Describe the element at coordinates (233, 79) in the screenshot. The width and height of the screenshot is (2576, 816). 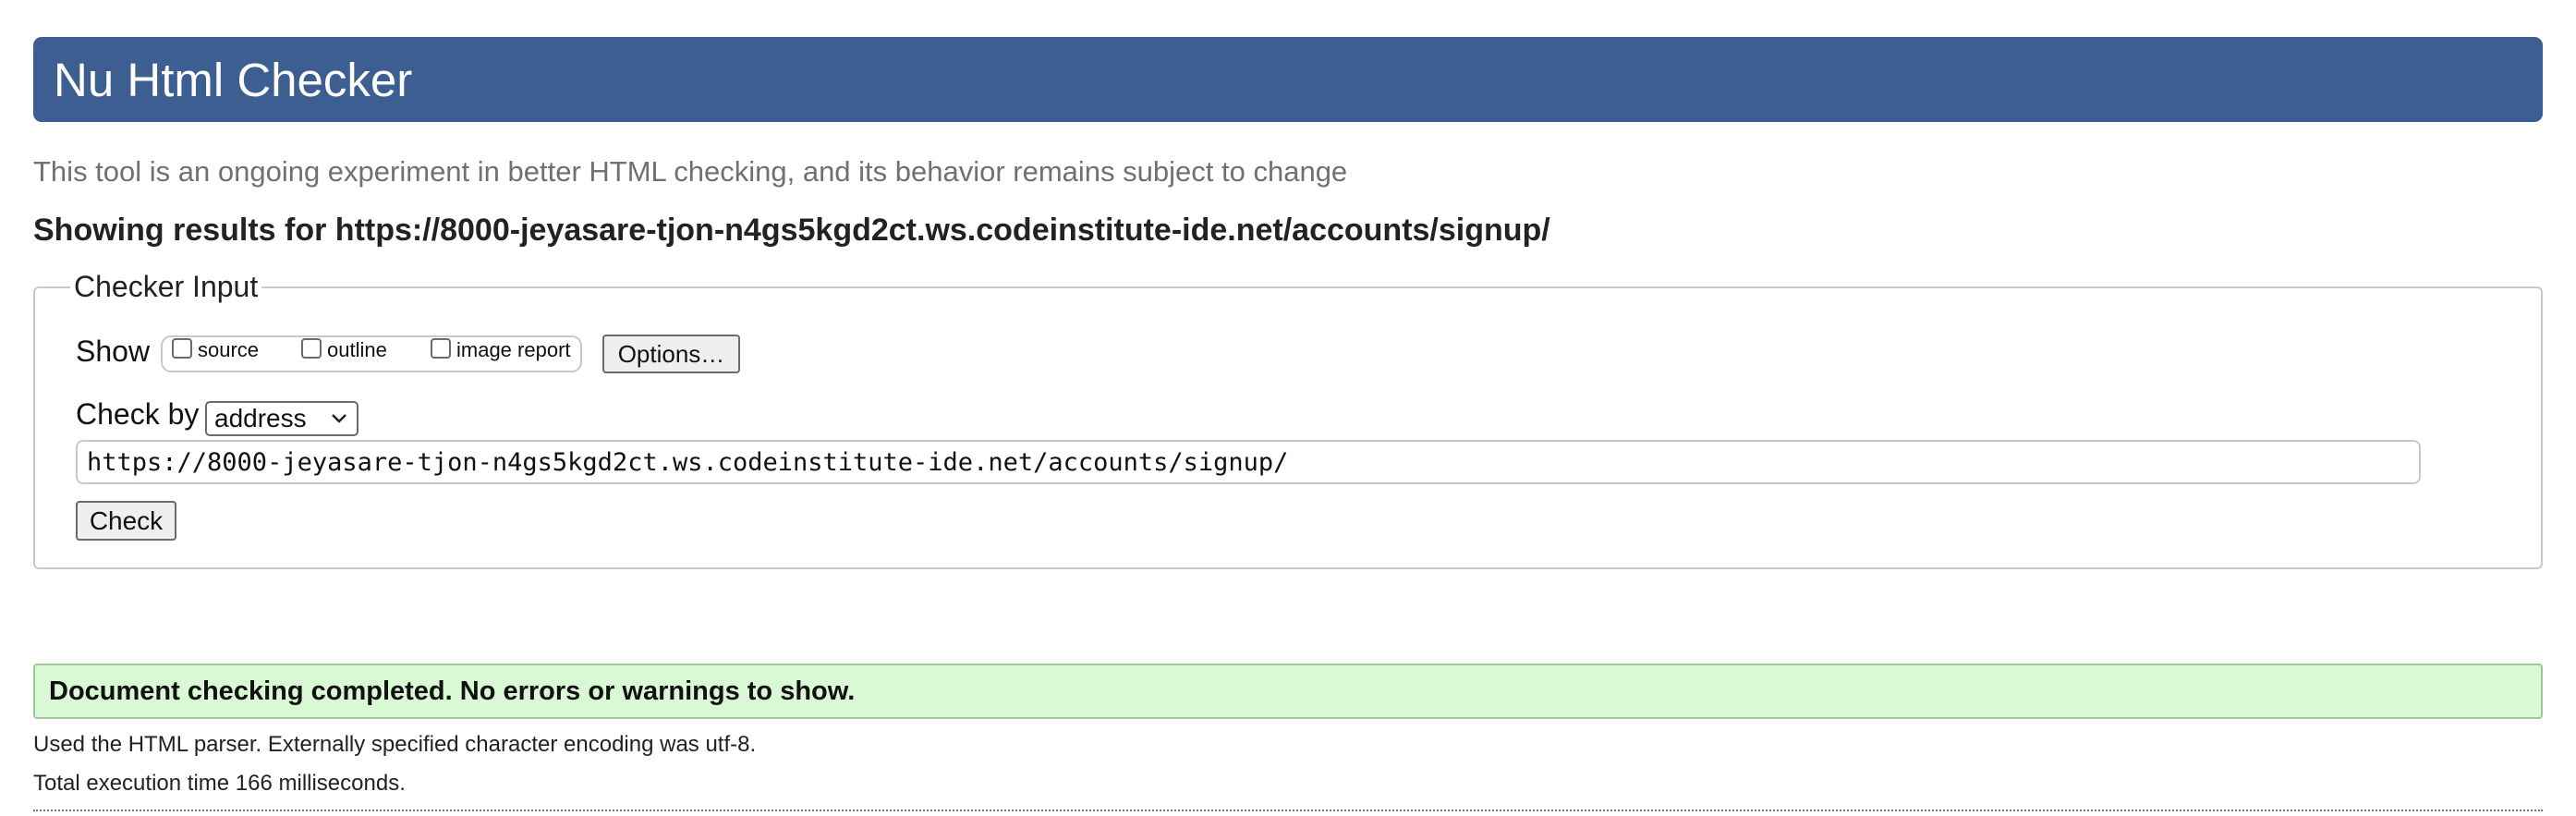
I see `app-title: Nu Html Checker` at that location.